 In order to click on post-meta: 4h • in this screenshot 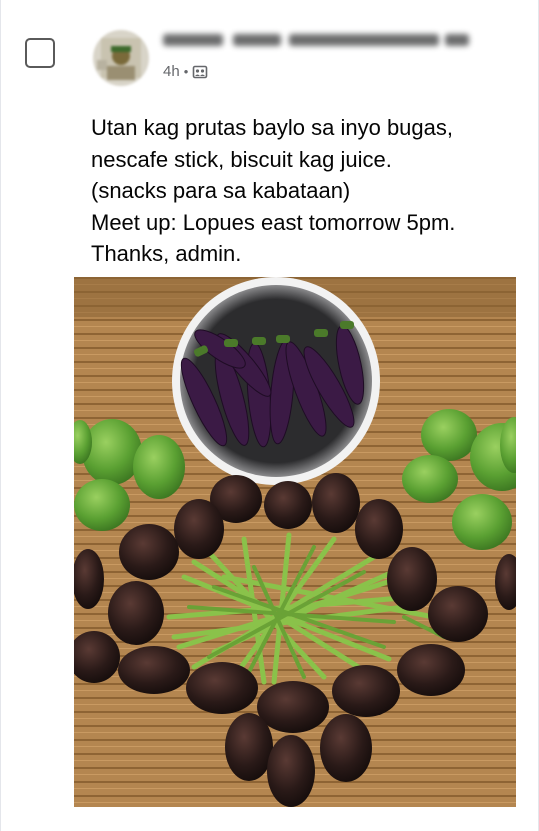, I will do `click(185, 71)`.